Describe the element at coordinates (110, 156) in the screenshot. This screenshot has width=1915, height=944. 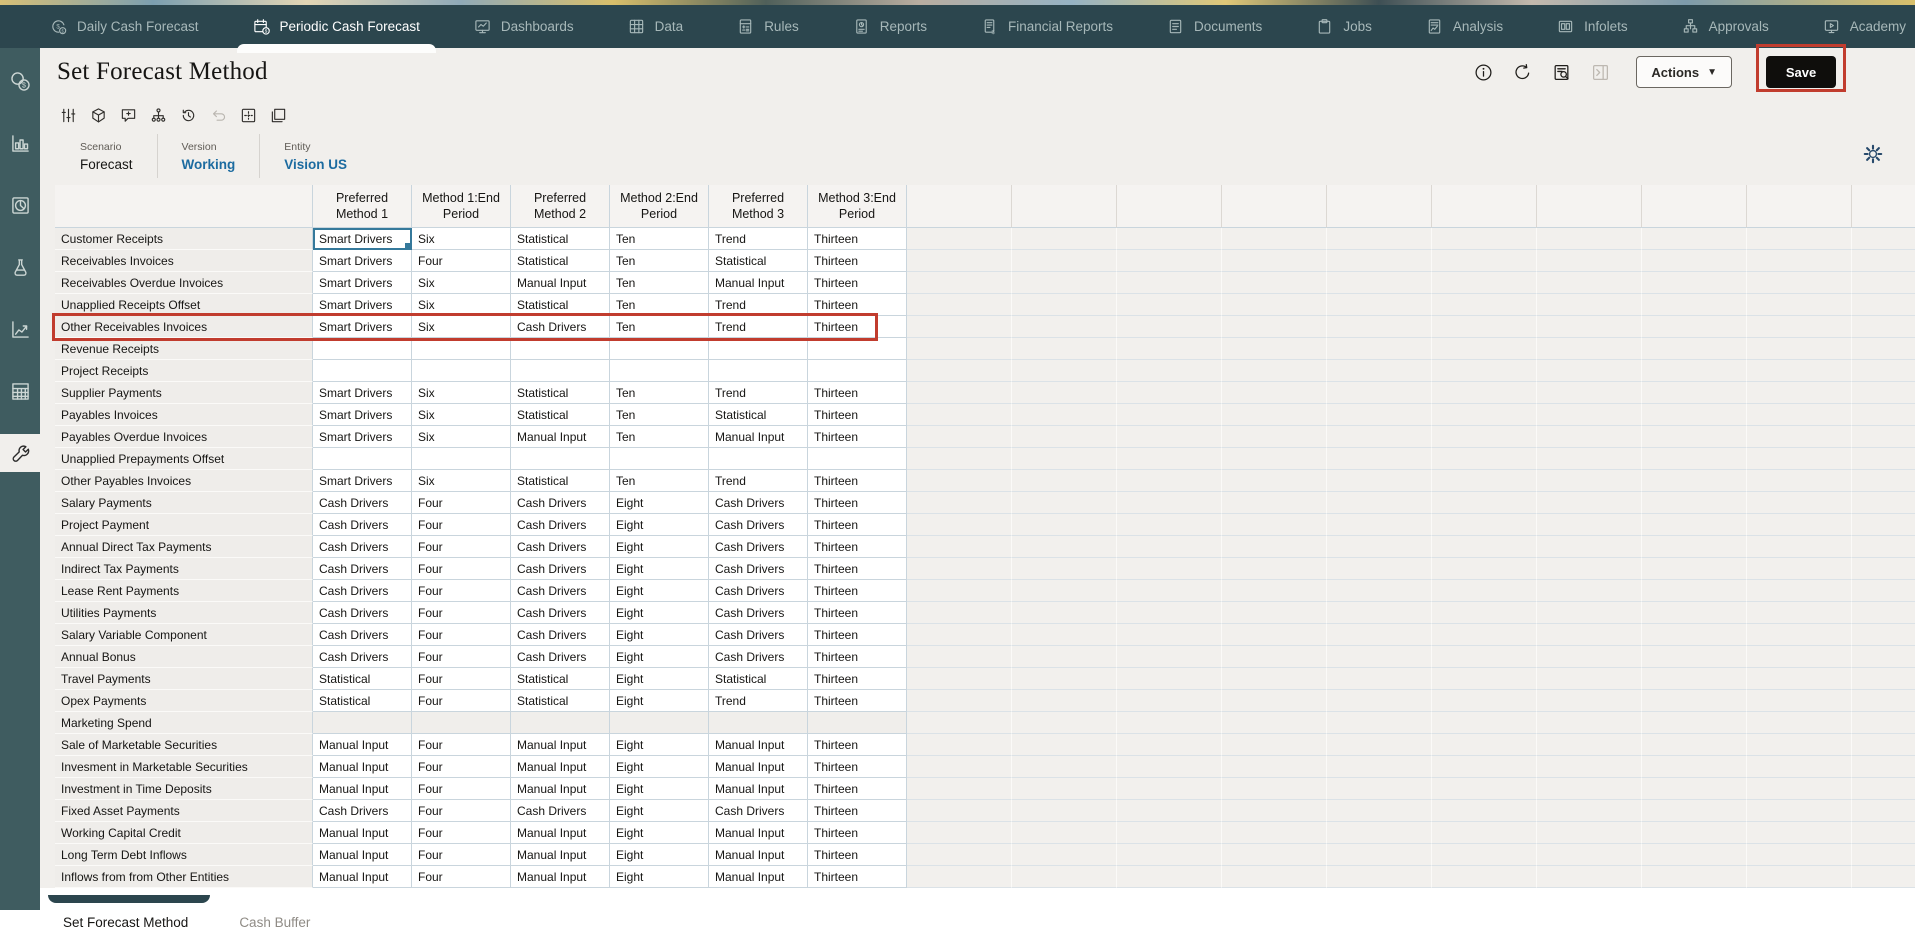
I see `pov-item-scenario: Scenario Forecast` at that location.